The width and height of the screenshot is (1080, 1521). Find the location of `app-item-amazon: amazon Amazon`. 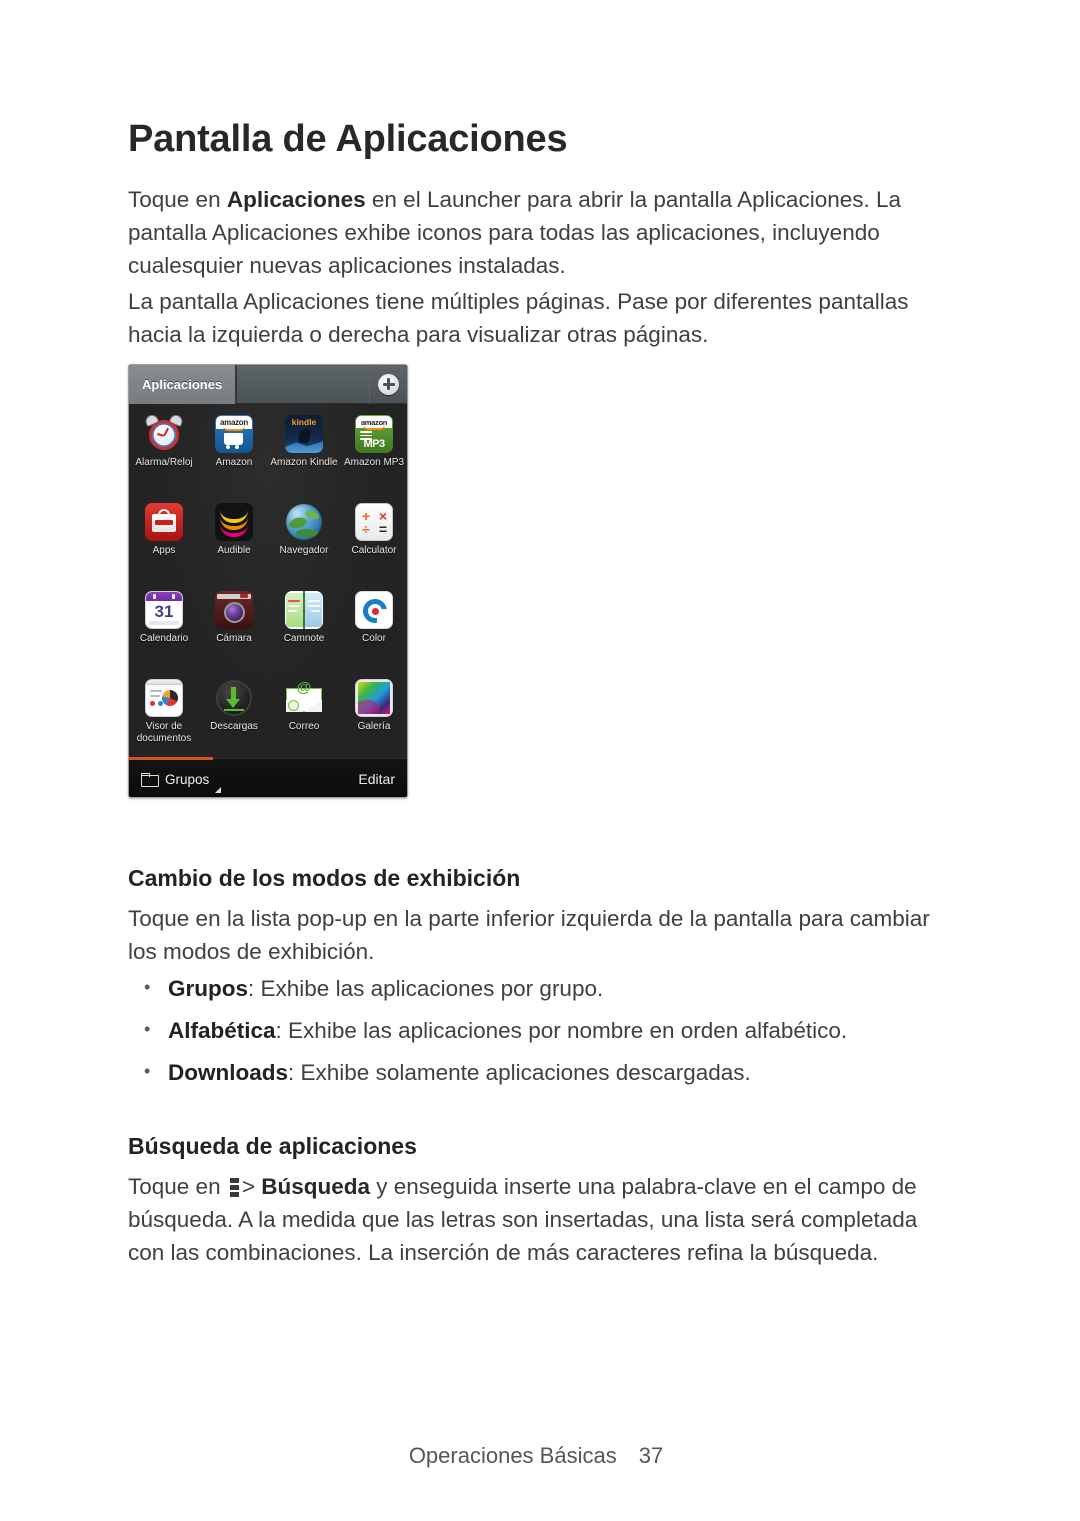

app-item-amazon: amazon Amazon is located at coordinates (234, 454).